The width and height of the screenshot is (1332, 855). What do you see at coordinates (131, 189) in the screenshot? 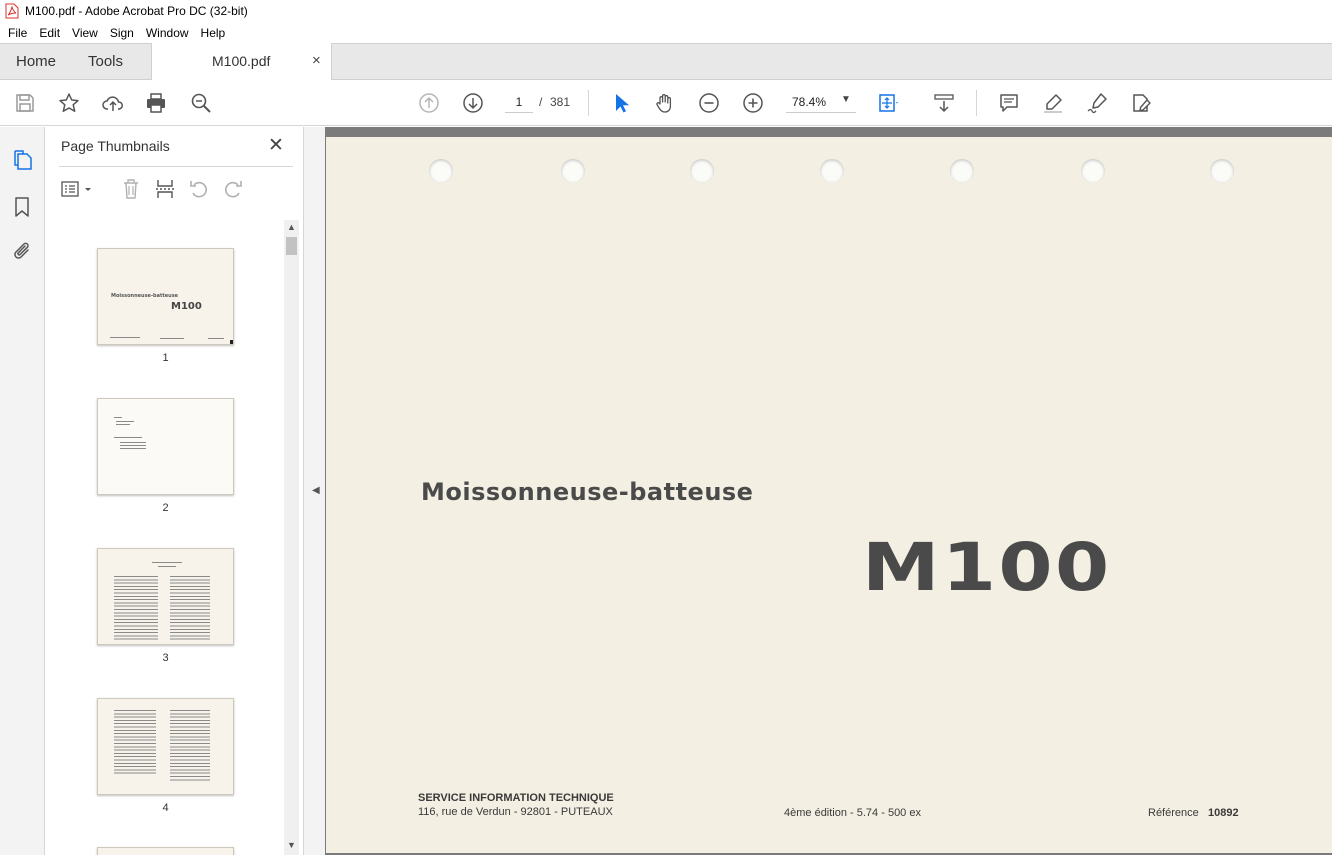
I see `trash-icon` at bounding box center [131, 189].